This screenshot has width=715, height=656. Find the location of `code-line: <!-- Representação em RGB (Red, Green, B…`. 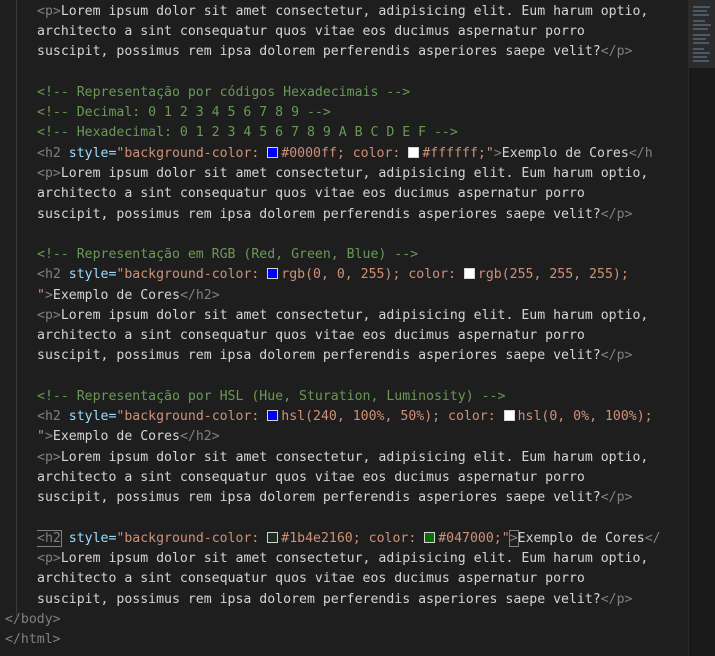

code-line: <!-- Representação em RGB (Red, Green, B… is located at coordinates (361, 255).